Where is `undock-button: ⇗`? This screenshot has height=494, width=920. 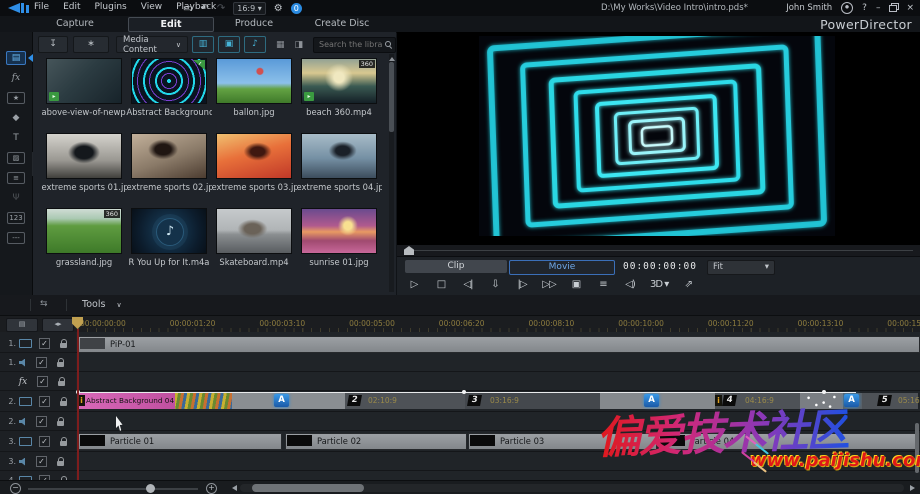 undock-button: ⇗ is located at coordinates (688, 284).